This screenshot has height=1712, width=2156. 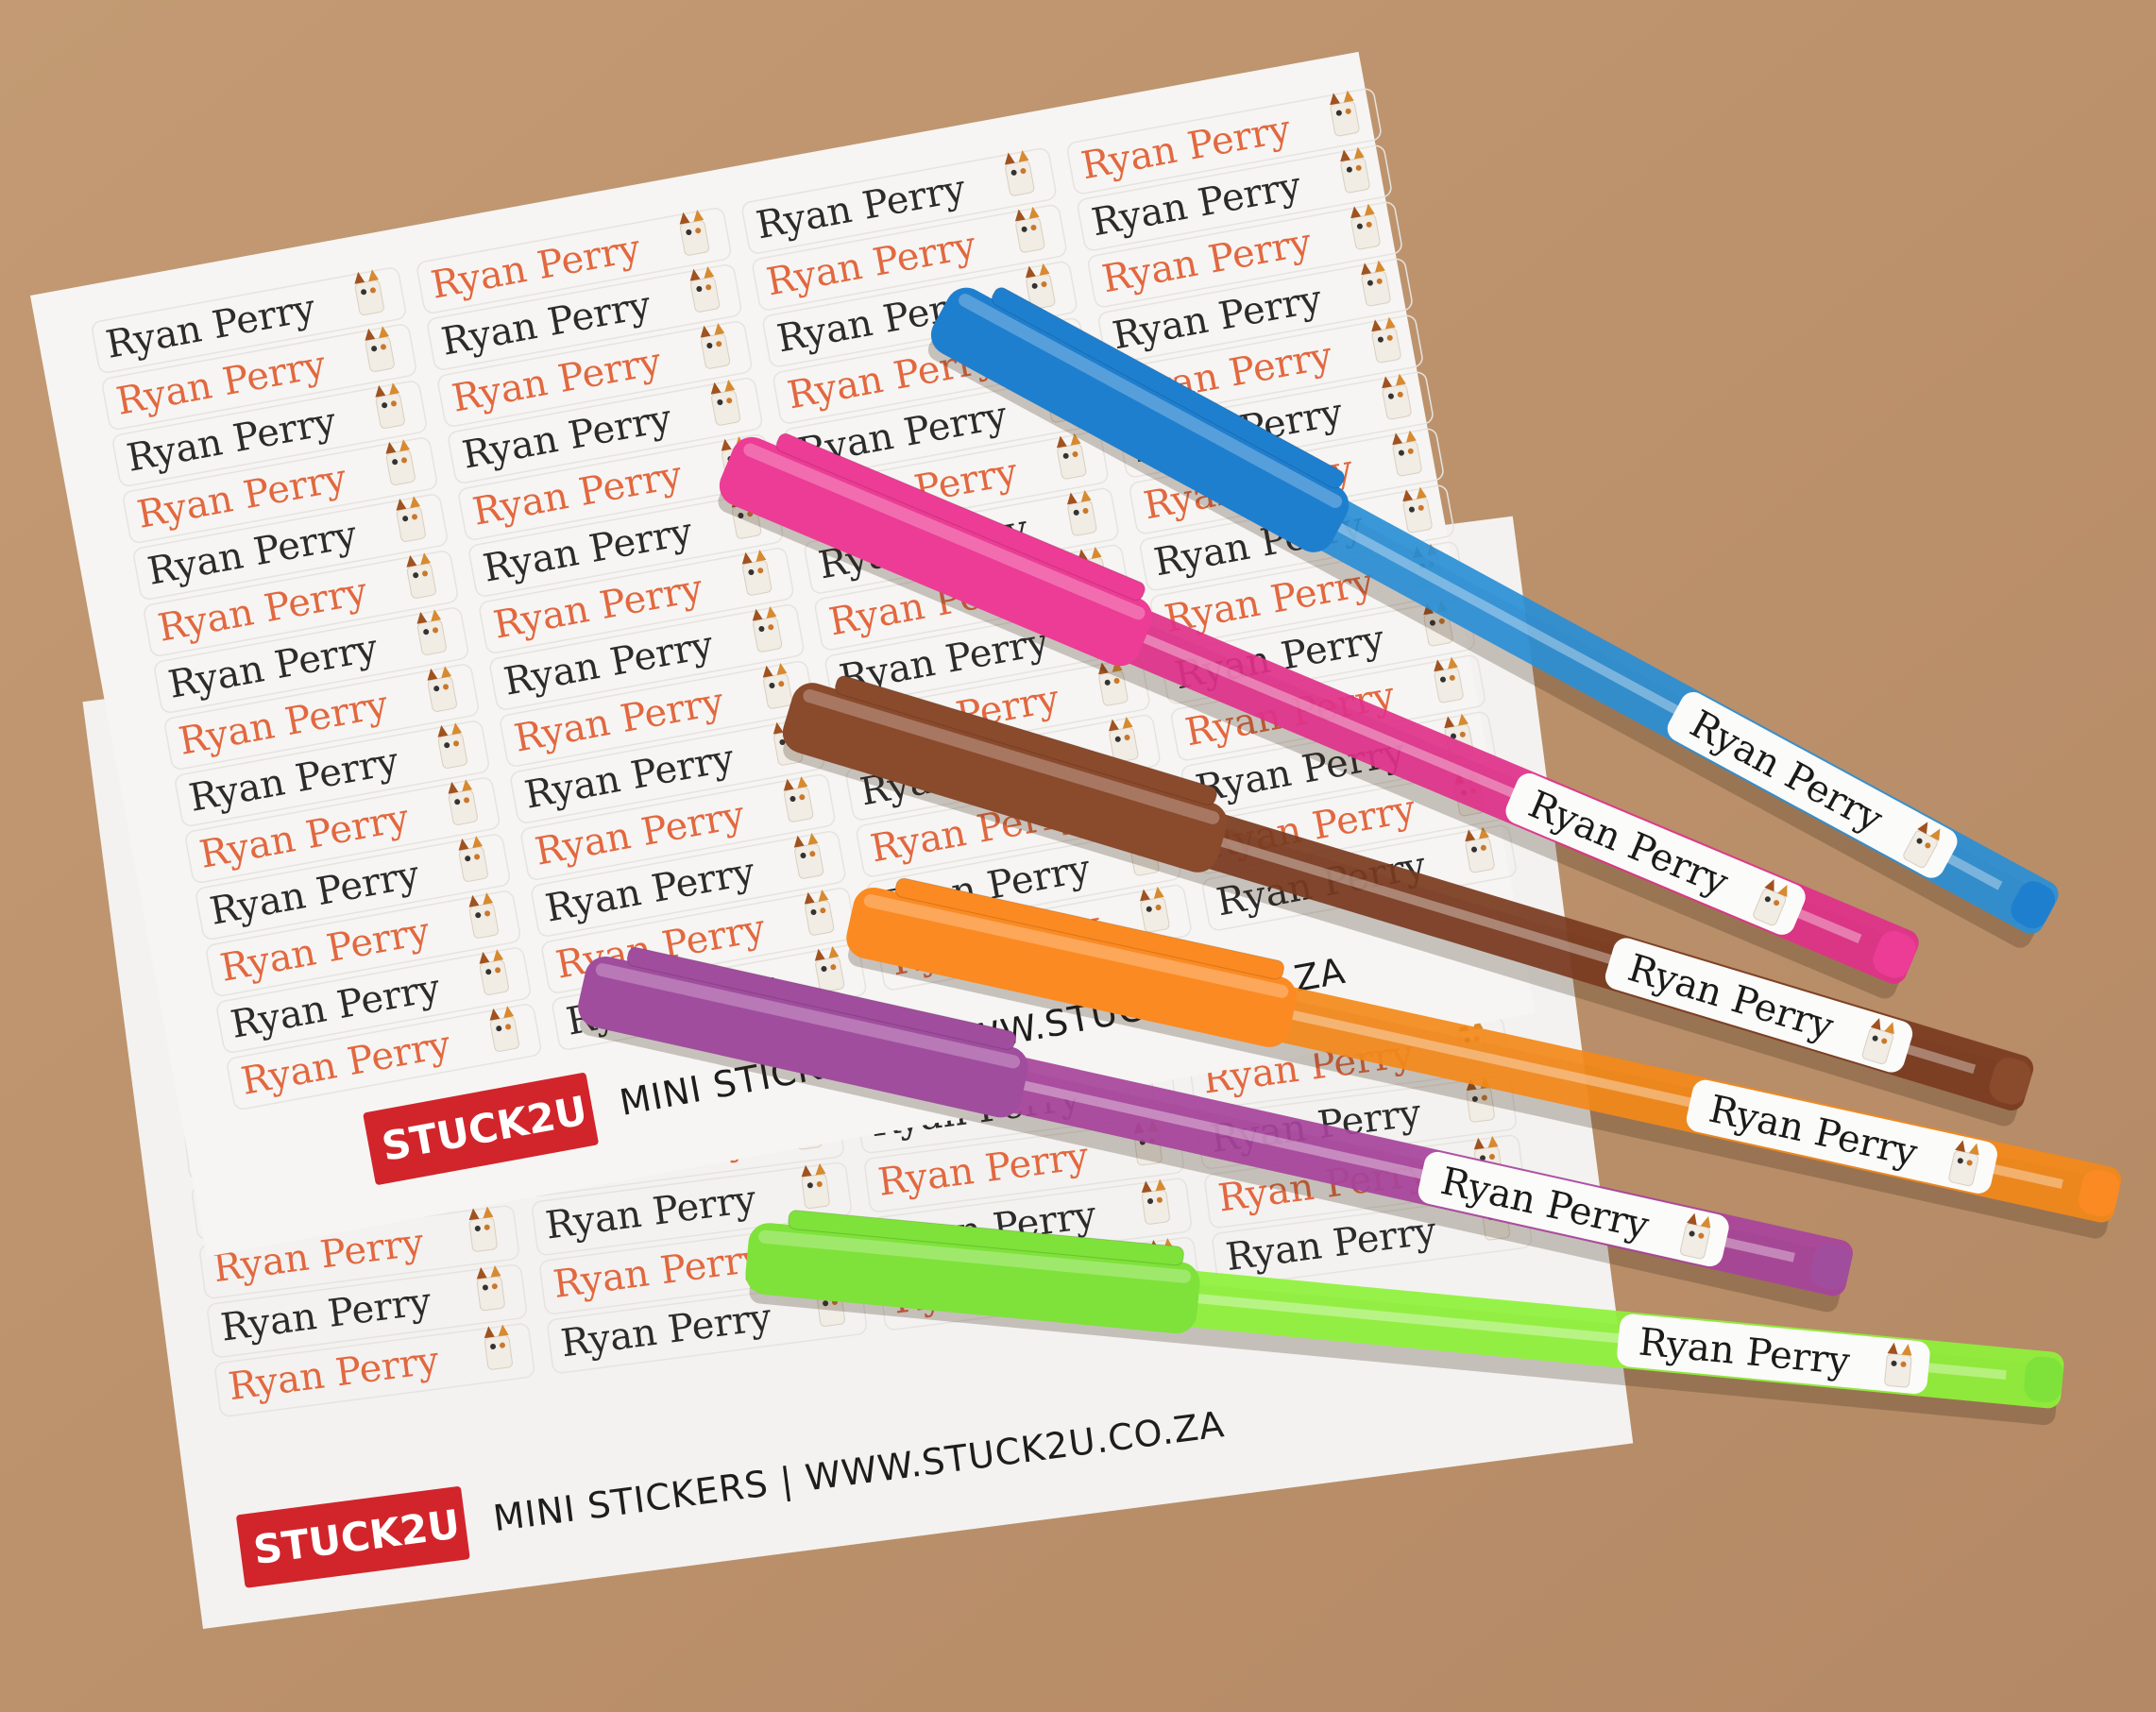 What do you see at coordinates (2044, 1379) in the screenshot?
I see `pen-end-plug` at bounding box center [2044, 1379].